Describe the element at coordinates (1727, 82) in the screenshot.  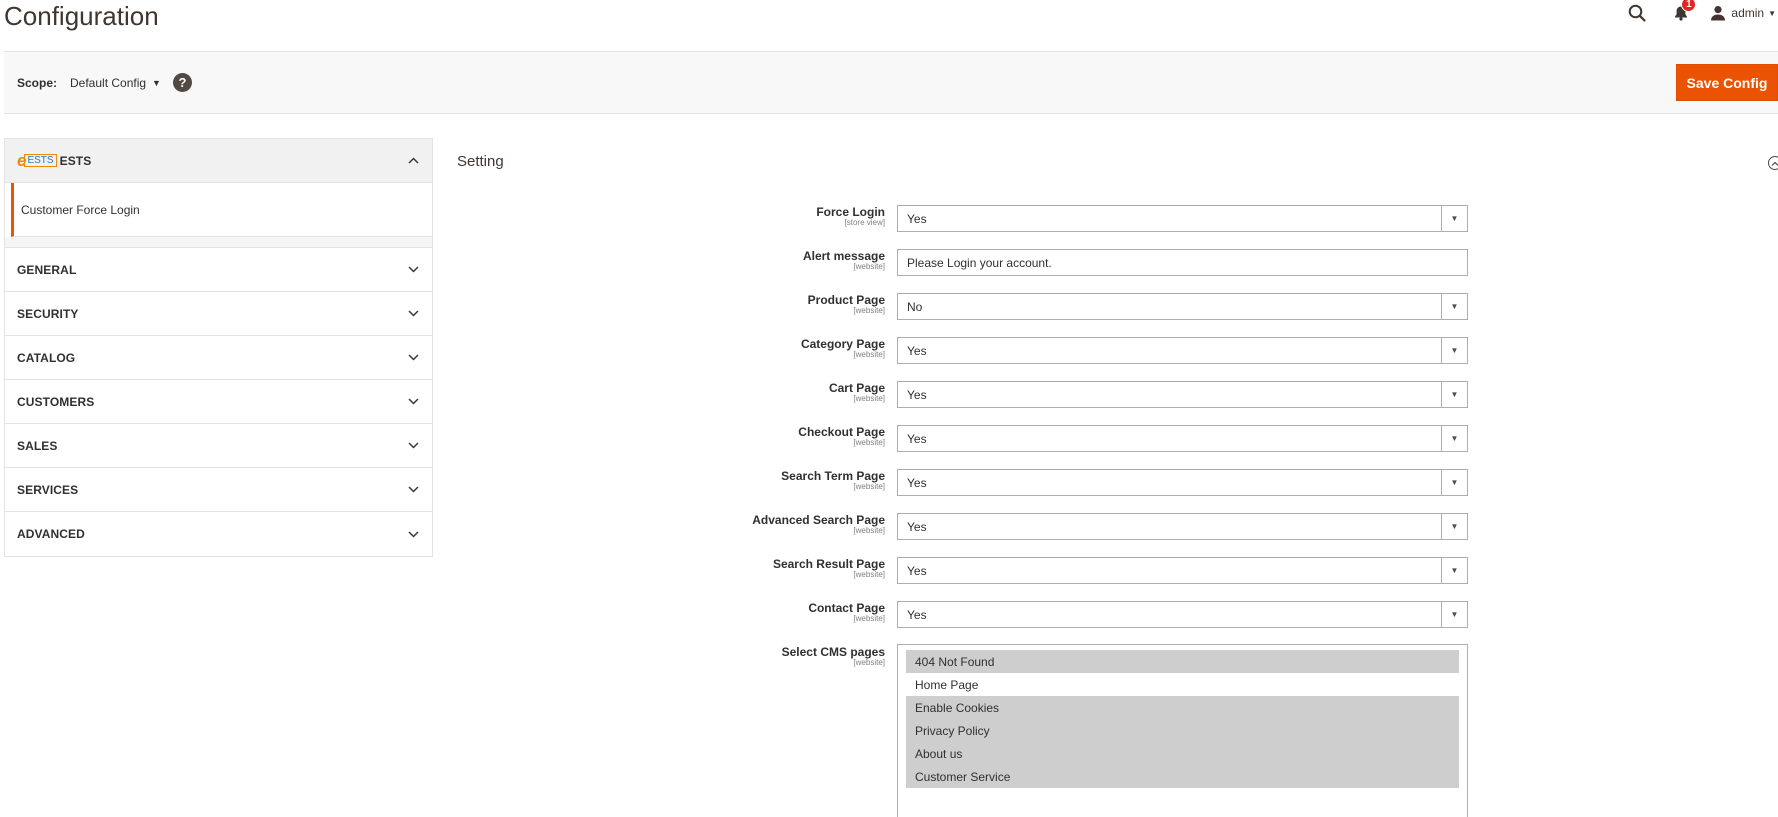
I see `save-config-button: Save Config` at that location.